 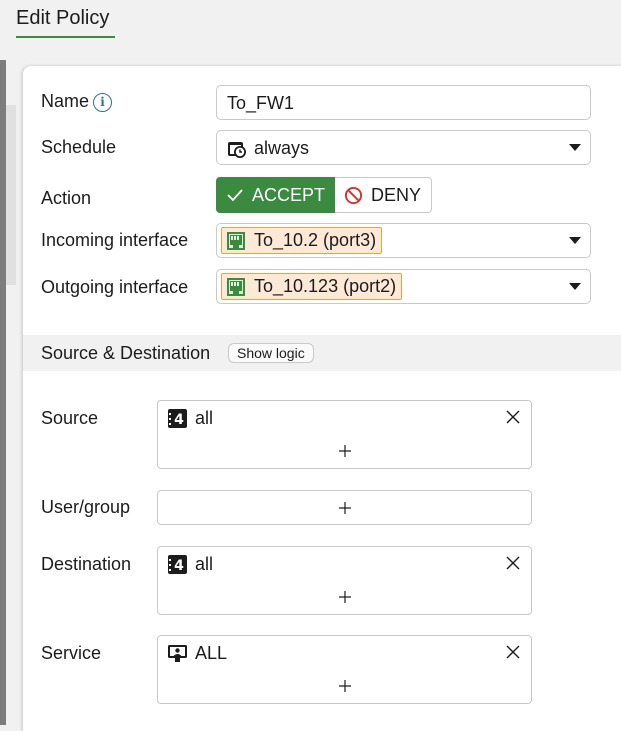 What do you see at coordinates (115, 240) in the screenshot?
I see `incoming-interface-label: Incoming interface` at bounding box center [115, 240].